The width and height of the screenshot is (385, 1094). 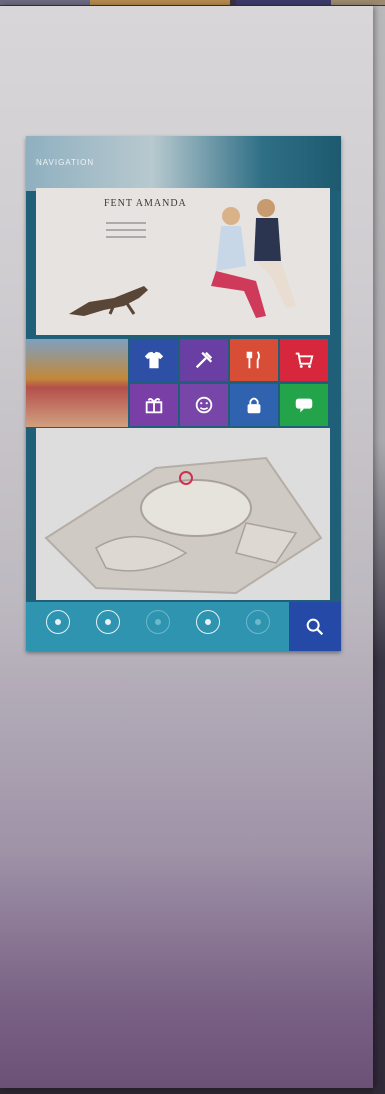 What do you see at coordinates (77, 383) in the screenshot?
I see `promo-tile` at bounding box center [77, 383].